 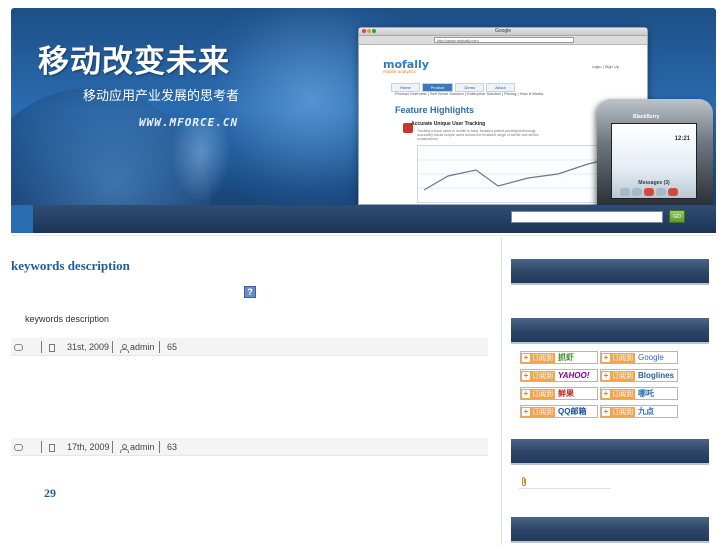 What do you see at coordinates (565, 488) in the screenshot?
I see `sidebar-link-divider` at bounding box center [565, 488].